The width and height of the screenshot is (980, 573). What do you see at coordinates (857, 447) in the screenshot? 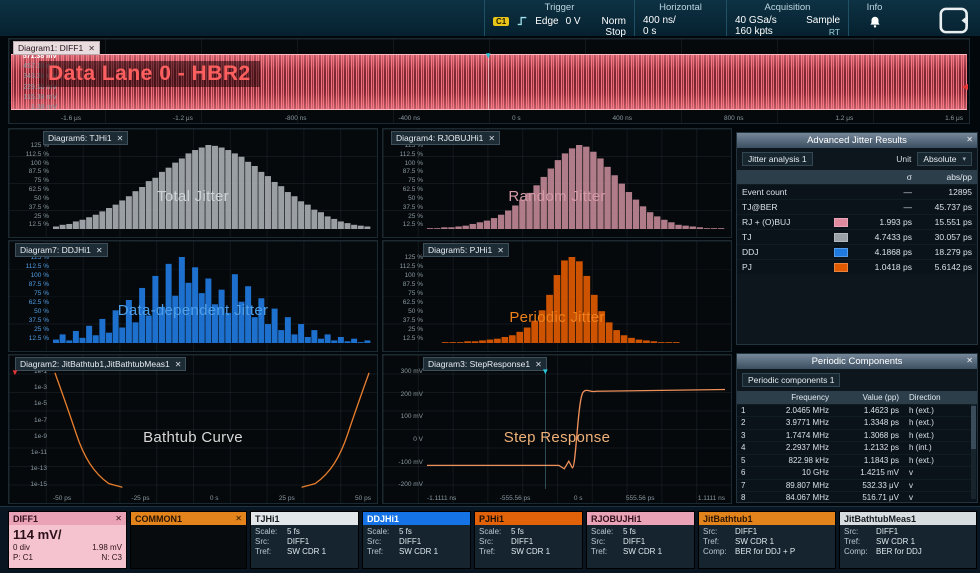
I see `periodic-component-row: 4 2.2937 MHz 1.2132 ps h (int.)` at bounding box center [857, 447].